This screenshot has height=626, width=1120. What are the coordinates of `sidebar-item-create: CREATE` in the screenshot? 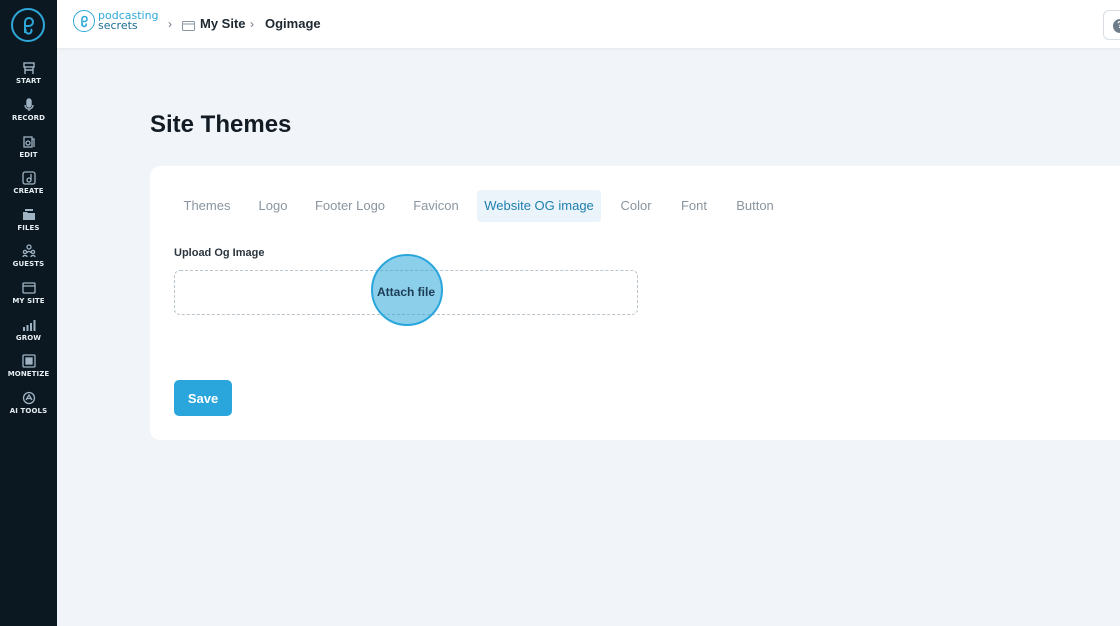 It's located at (28, 186).